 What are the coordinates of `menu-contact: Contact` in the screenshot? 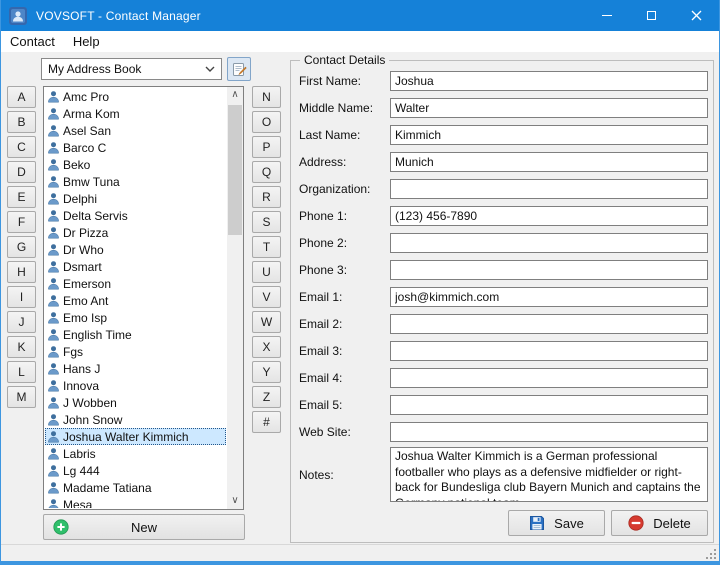 It's located at (32, 41).